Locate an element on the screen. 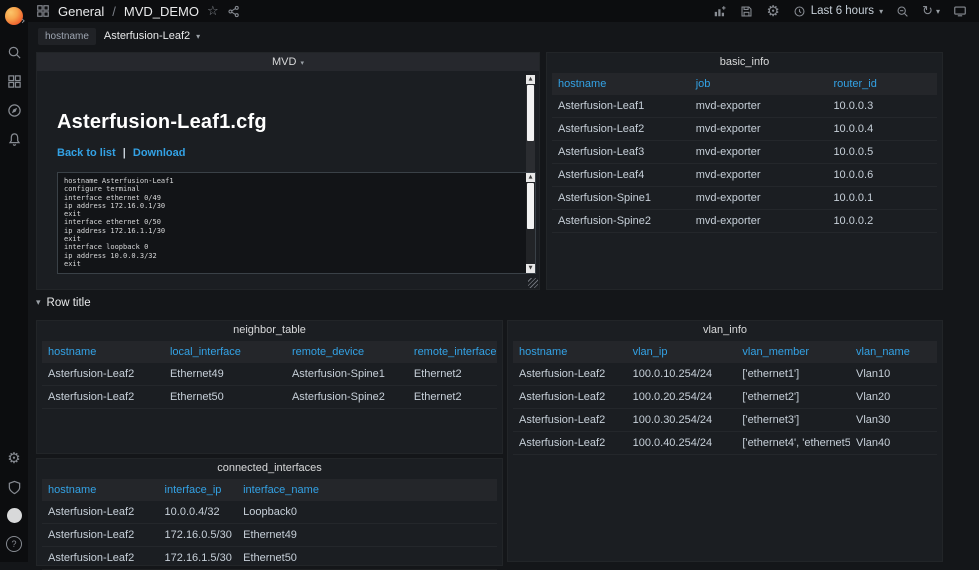 Image resolution: width=979 pixels, height=570 pixels. configuration-gear-icon: ⚙ is located at coordinates (14, 458).